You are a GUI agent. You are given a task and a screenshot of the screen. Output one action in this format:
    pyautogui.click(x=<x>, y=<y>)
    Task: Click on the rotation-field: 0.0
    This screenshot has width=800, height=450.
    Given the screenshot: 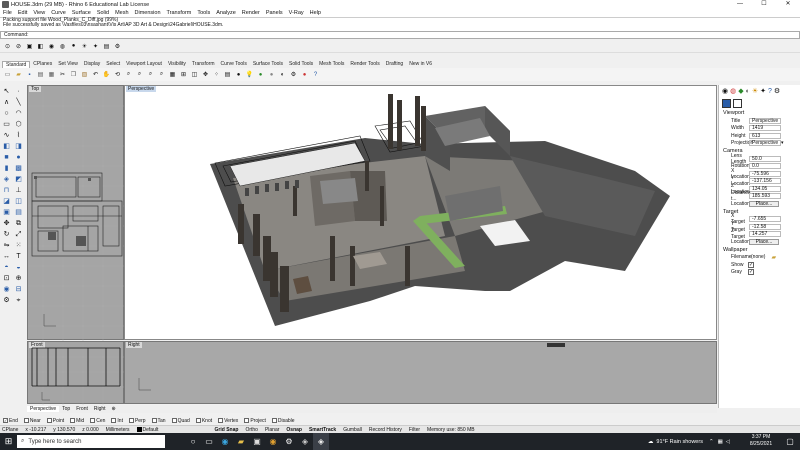 What is the action you would take?
    pyautogui.click(x=765, y=166)
    